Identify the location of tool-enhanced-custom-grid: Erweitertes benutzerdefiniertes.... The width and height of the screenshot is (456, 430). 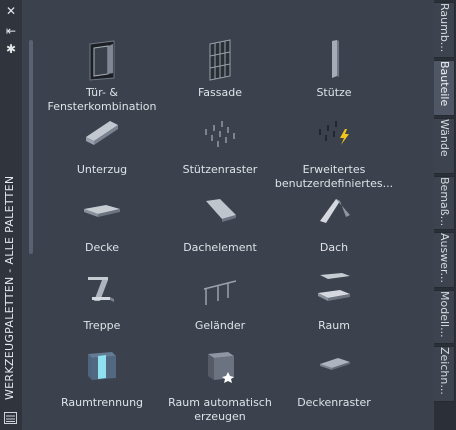
(334, 153).